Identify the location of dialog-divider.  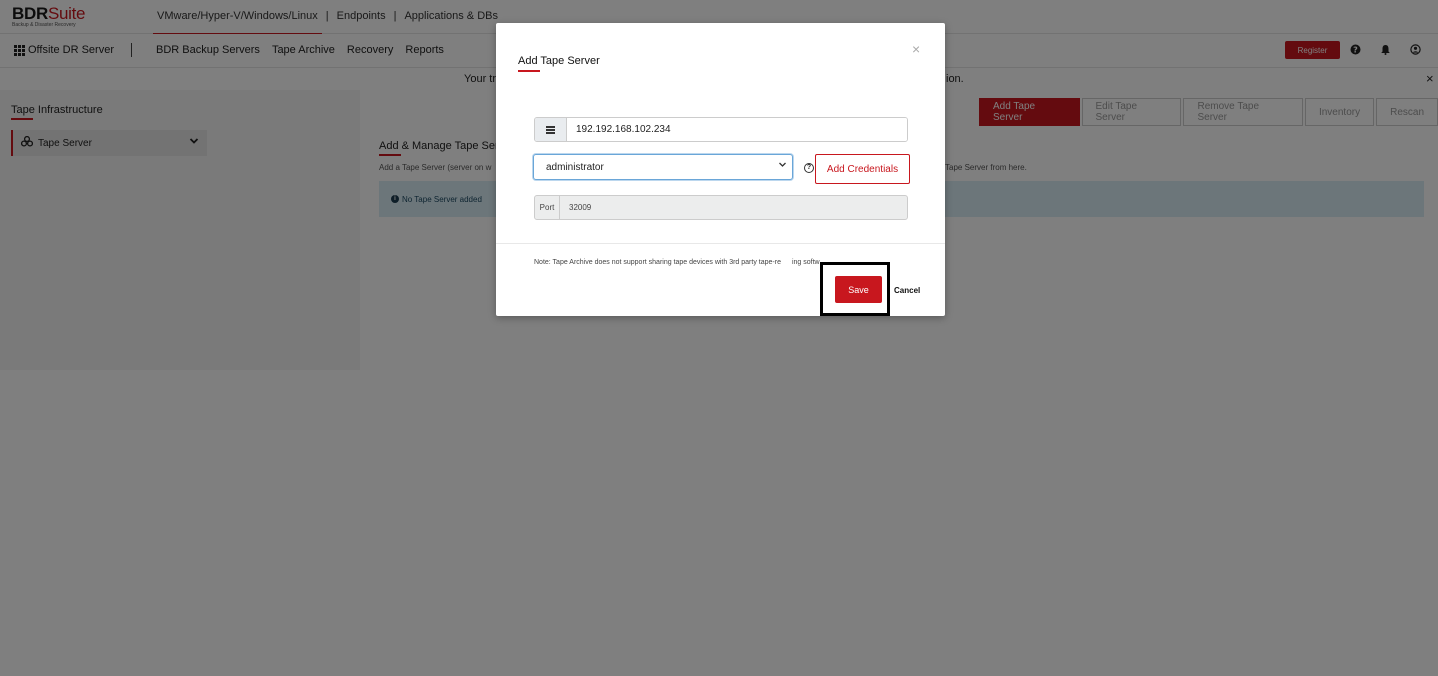
(720, 243).